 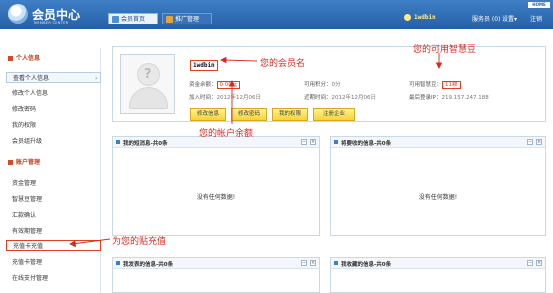 I want to click on home-icon, so click(x=115, y=19).